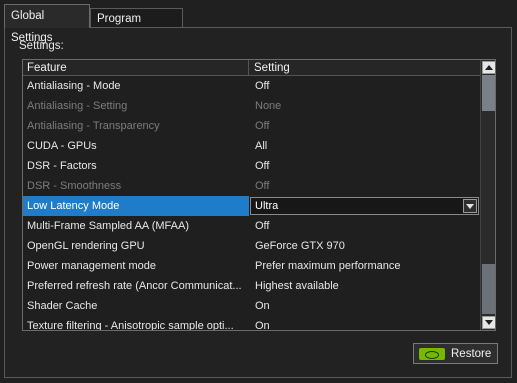  Describe the element at coordinates (136, 68) in the screenshot. I see `column-header-feature: Feature` at that location.